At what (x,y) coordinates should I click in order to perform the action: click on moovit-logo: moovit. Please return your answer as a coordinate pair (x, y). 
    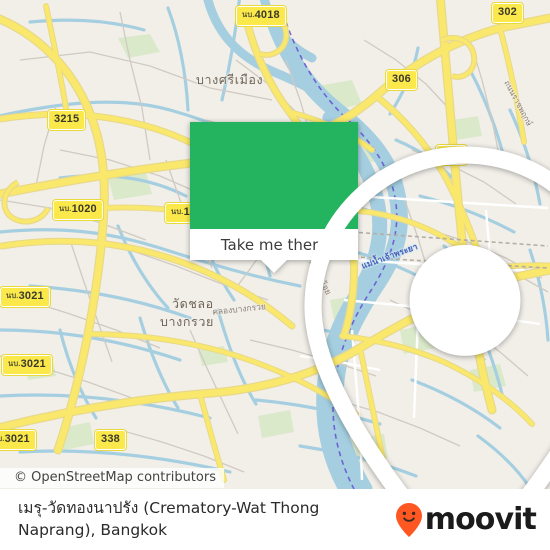
    Looking at the image, I should click on (466, 520).